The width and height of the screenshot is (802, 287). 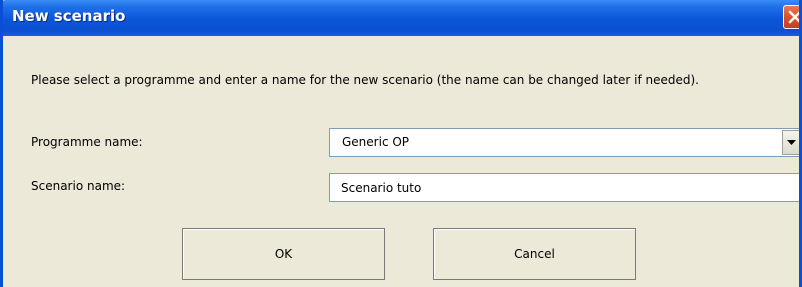 What do you see at coordinates (69, 16) in the screenshot?
I see `window-title: New scenario` at bounding box center [69, 16].